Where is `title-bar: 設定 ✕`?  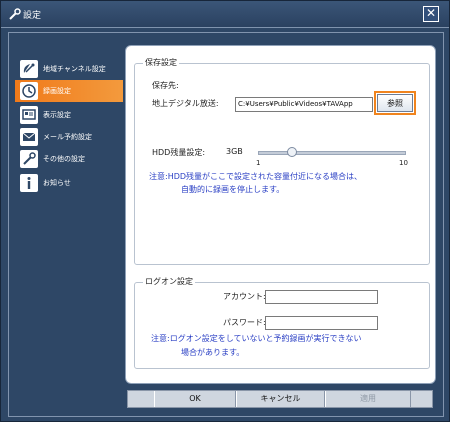 title-bar: 設定 ✕ is located at coordinates (225, 14).